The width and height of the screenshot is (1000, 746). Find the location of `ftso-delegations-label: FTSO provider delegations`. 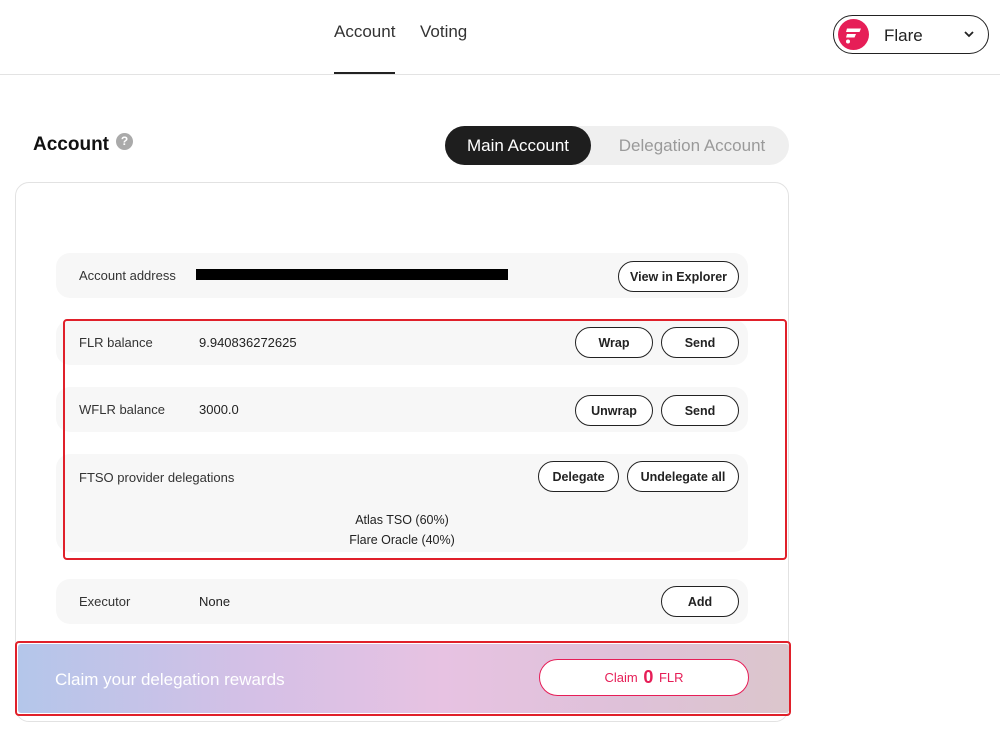

ftso-delegations-label: FTSO provider delegations is located at coordinates (157, 477).